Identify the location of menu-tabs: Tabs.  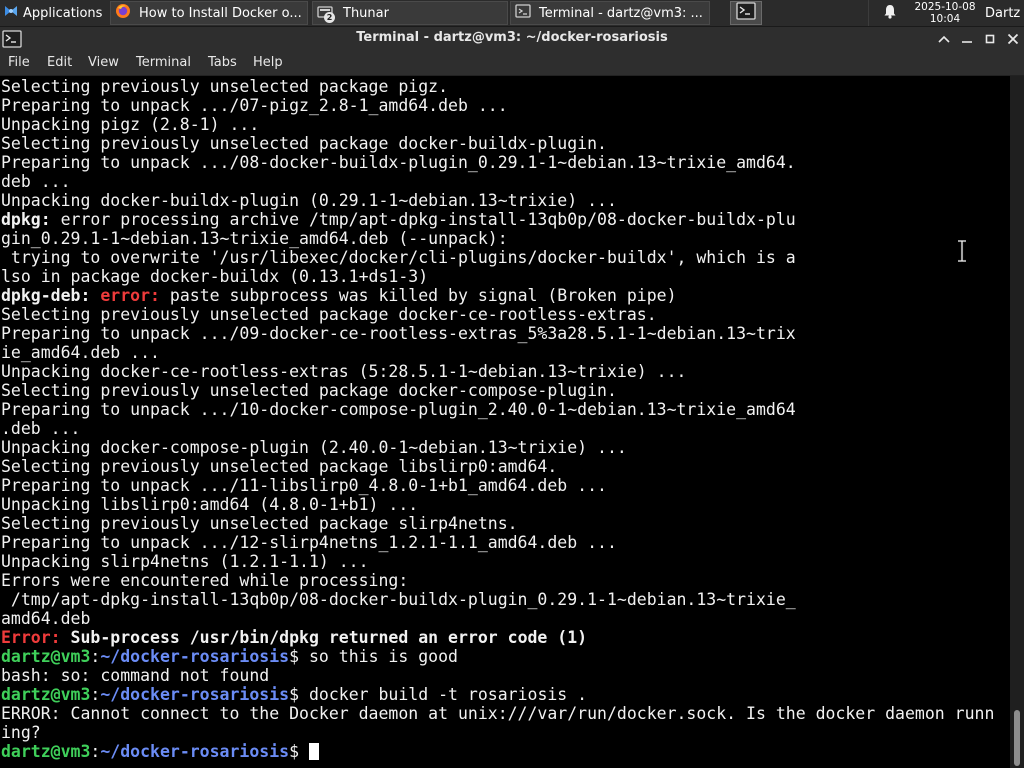
(222, 62).